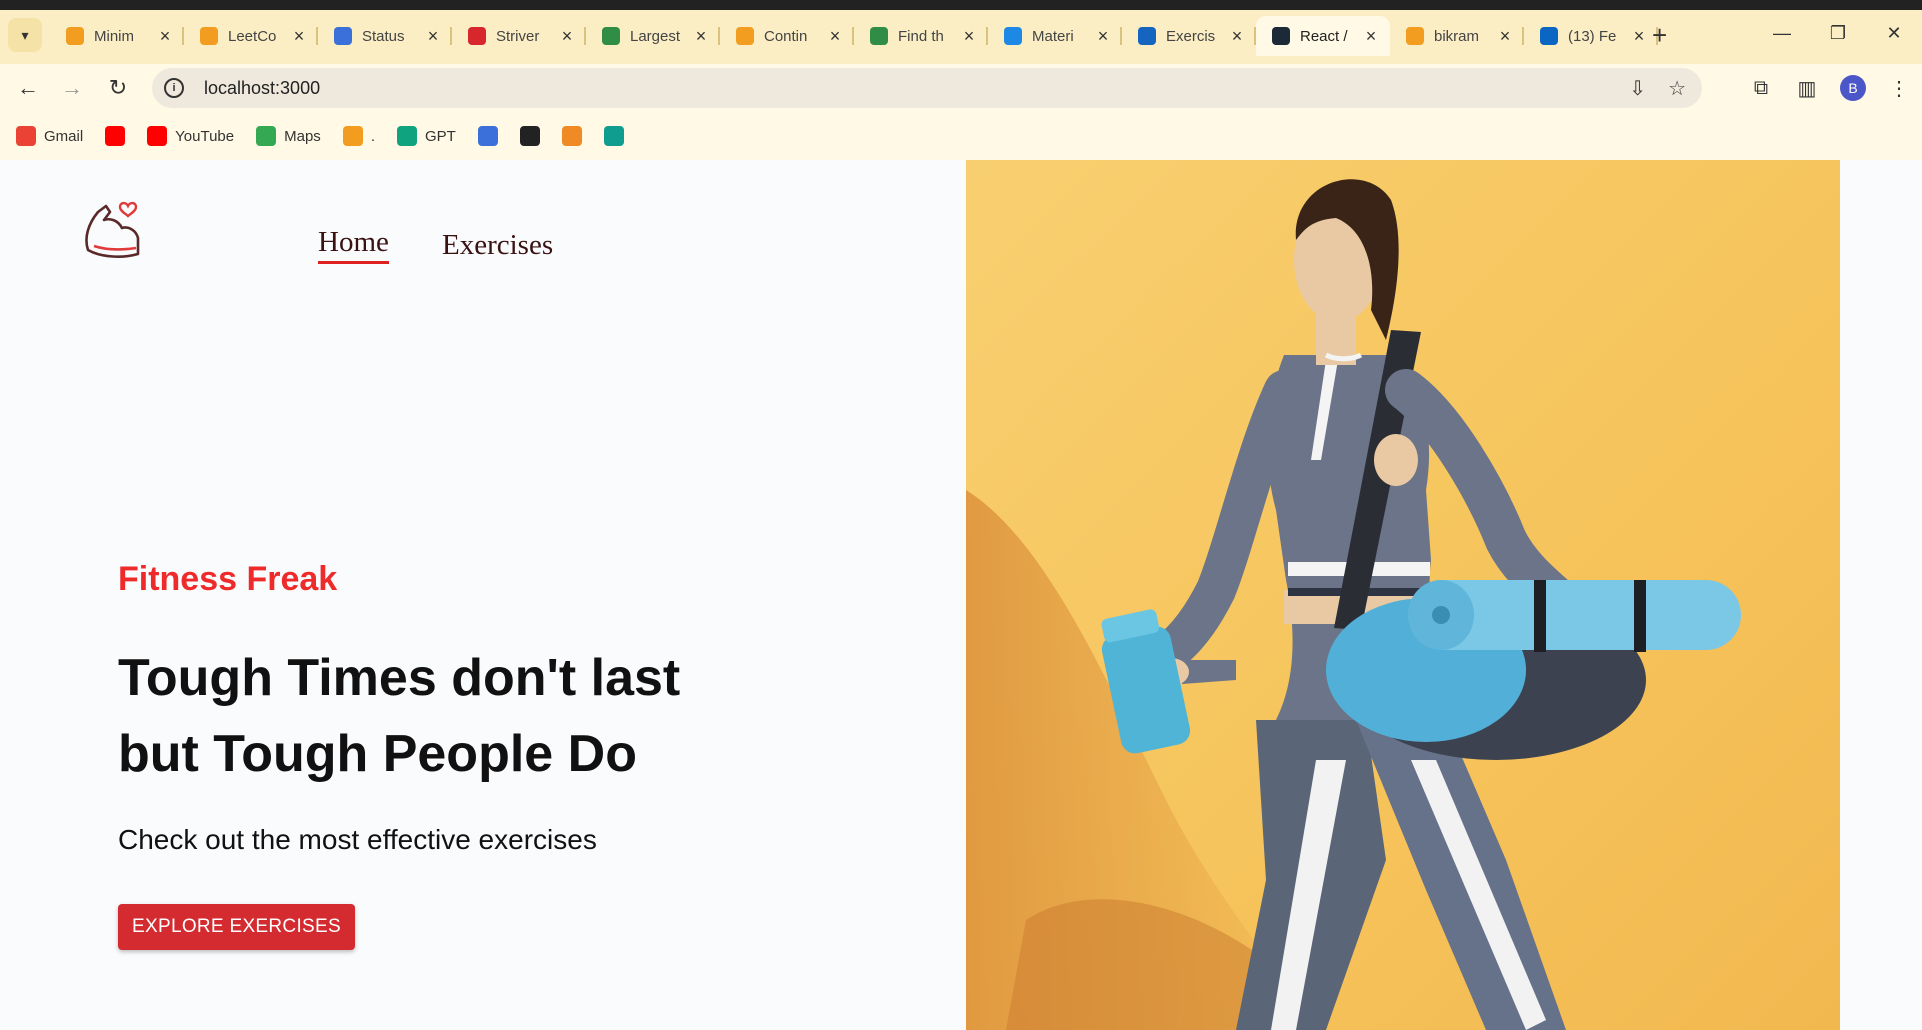 The height and width of the screenshot is (1030, 1922). I want to click on github-icon, so click(529, 136).